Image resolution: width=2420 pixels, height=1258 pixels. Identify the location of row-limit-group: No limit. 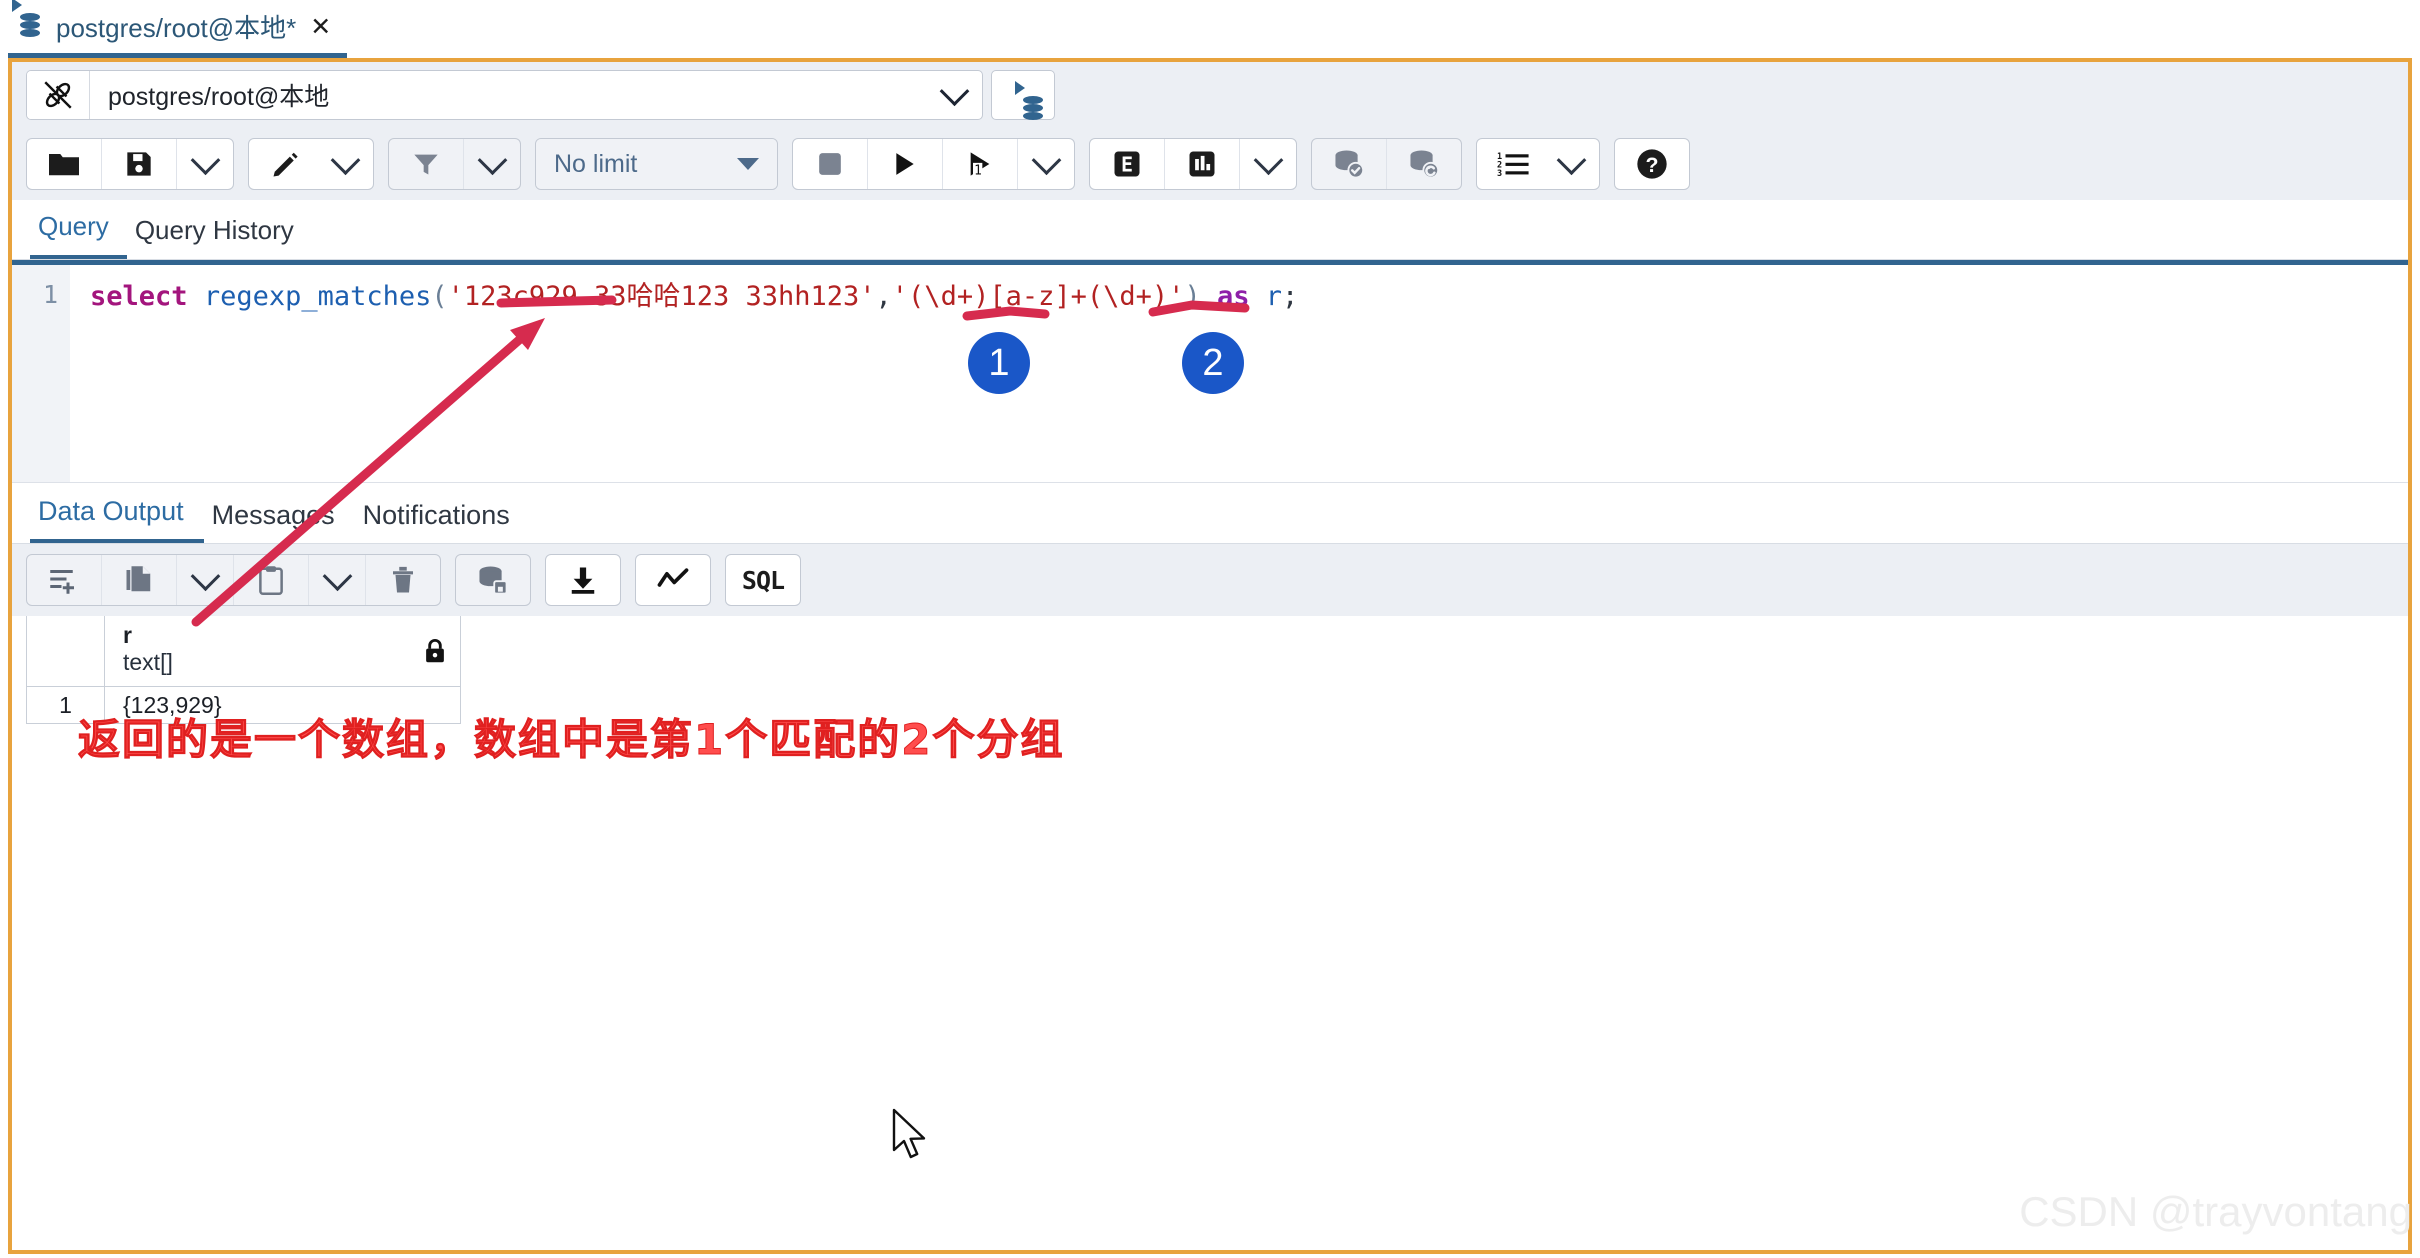
(656, 164).